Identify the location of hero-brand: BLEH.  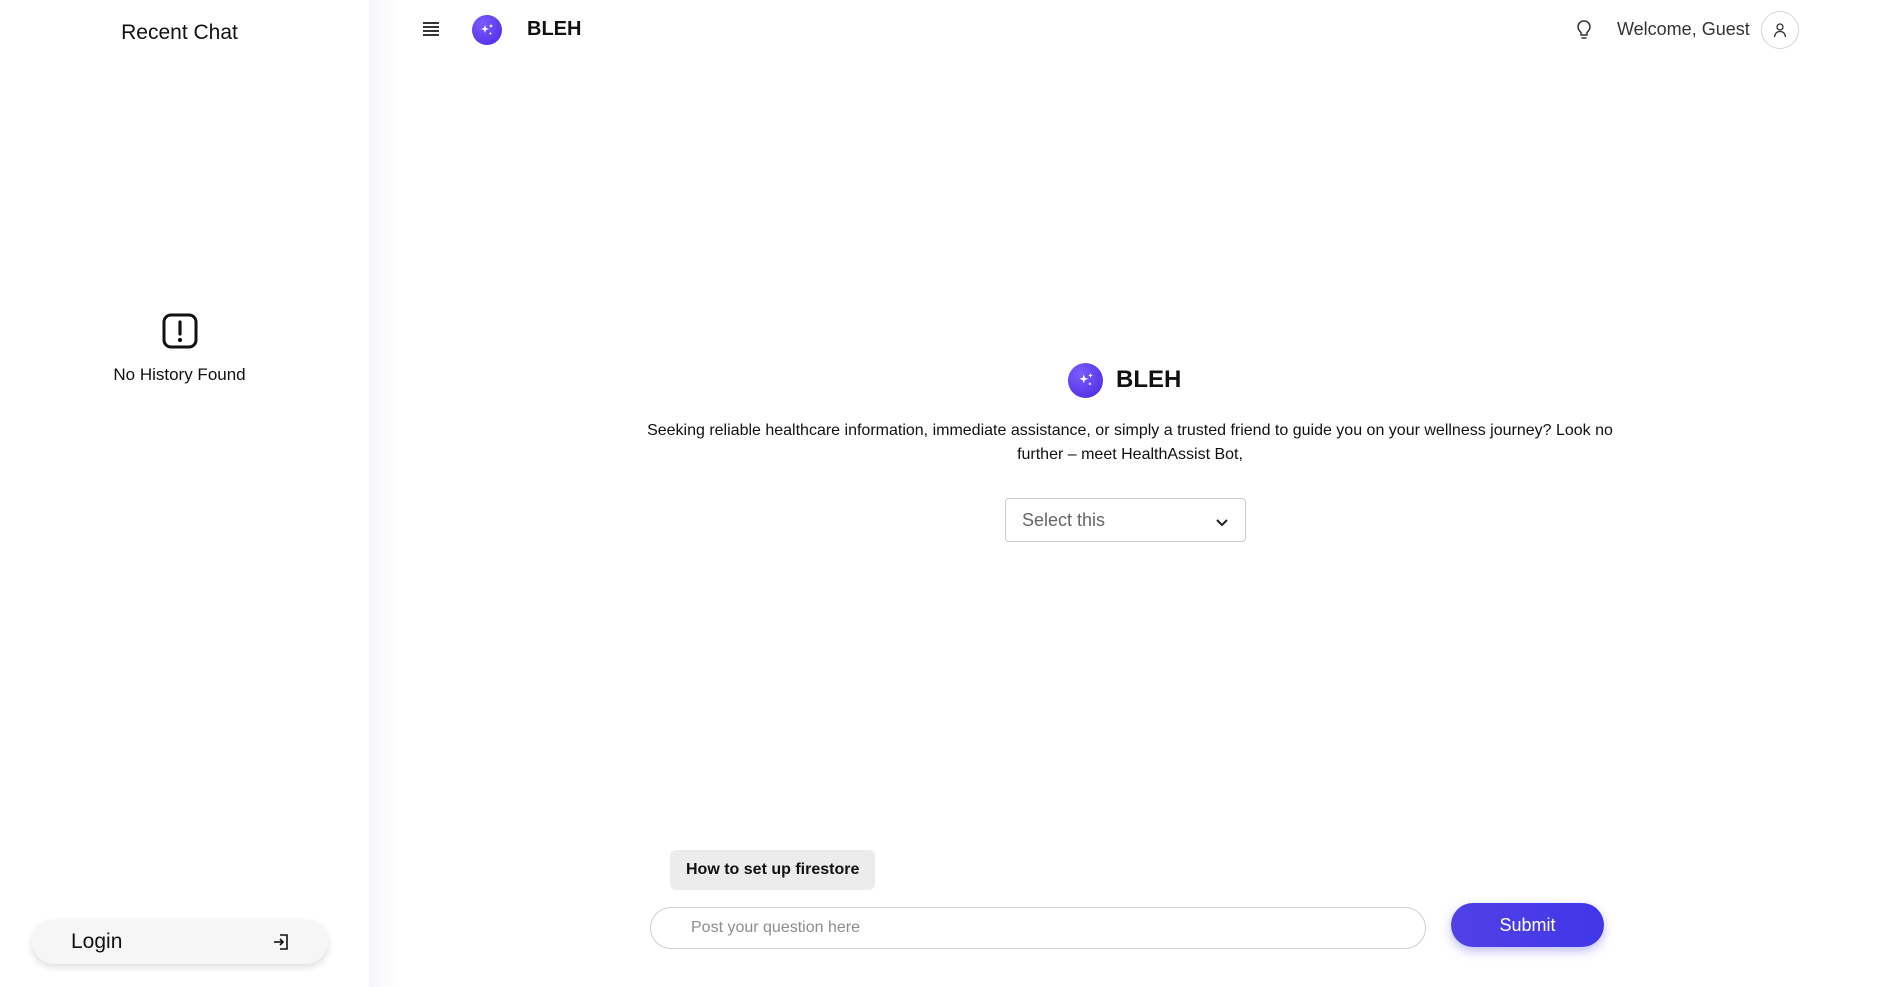
(1124, 380).